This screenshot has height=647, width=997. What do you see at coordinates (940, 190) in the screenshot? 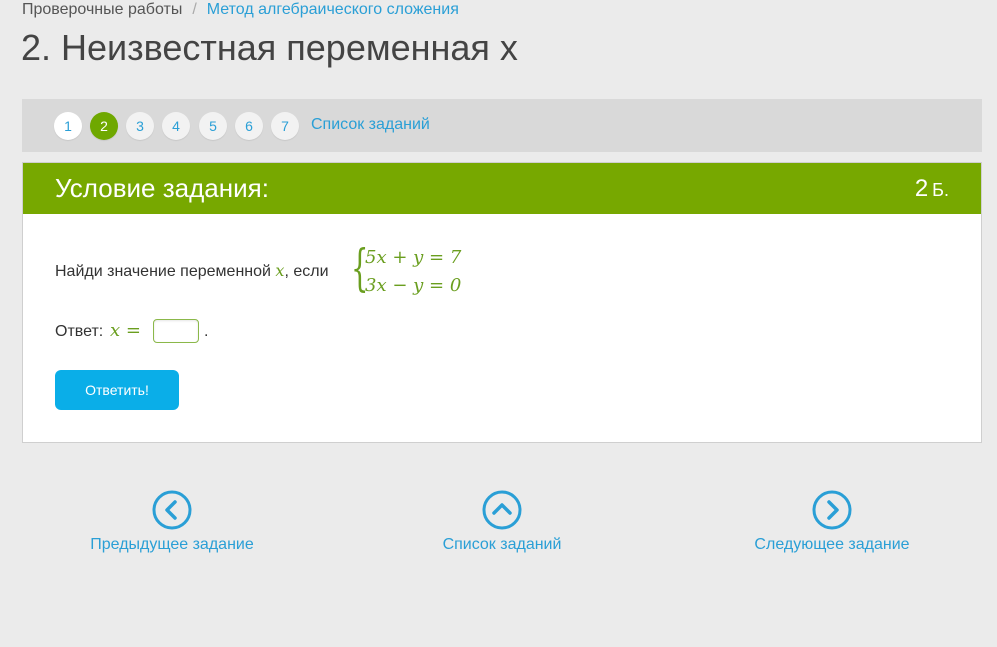
I see `points-unit: Б.` at bounding box center [940, 190].